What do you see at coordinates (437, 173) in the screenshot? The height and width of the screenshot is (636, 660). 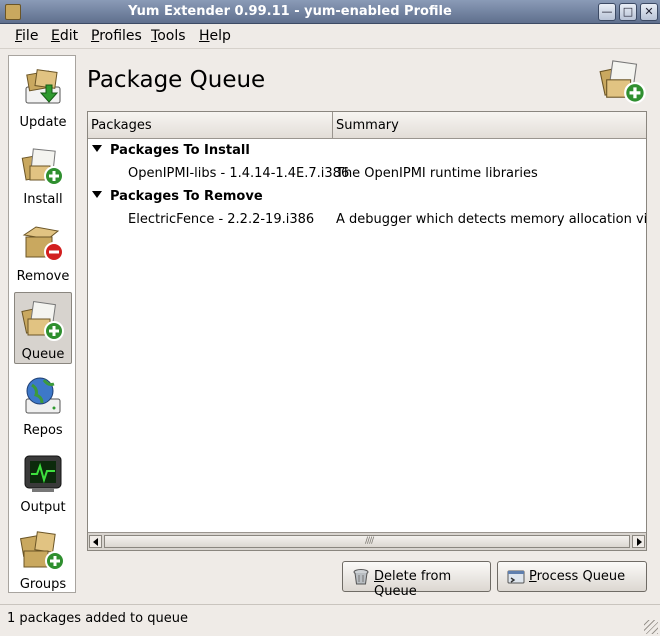 I see `package-summary: The OpenIPMI runtime libraries` at bounding box center [437, 173].